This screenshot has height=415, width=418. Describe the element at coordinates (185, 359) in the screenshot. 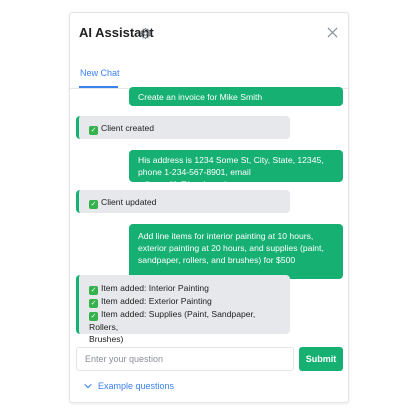

I see `question-input` at that location.